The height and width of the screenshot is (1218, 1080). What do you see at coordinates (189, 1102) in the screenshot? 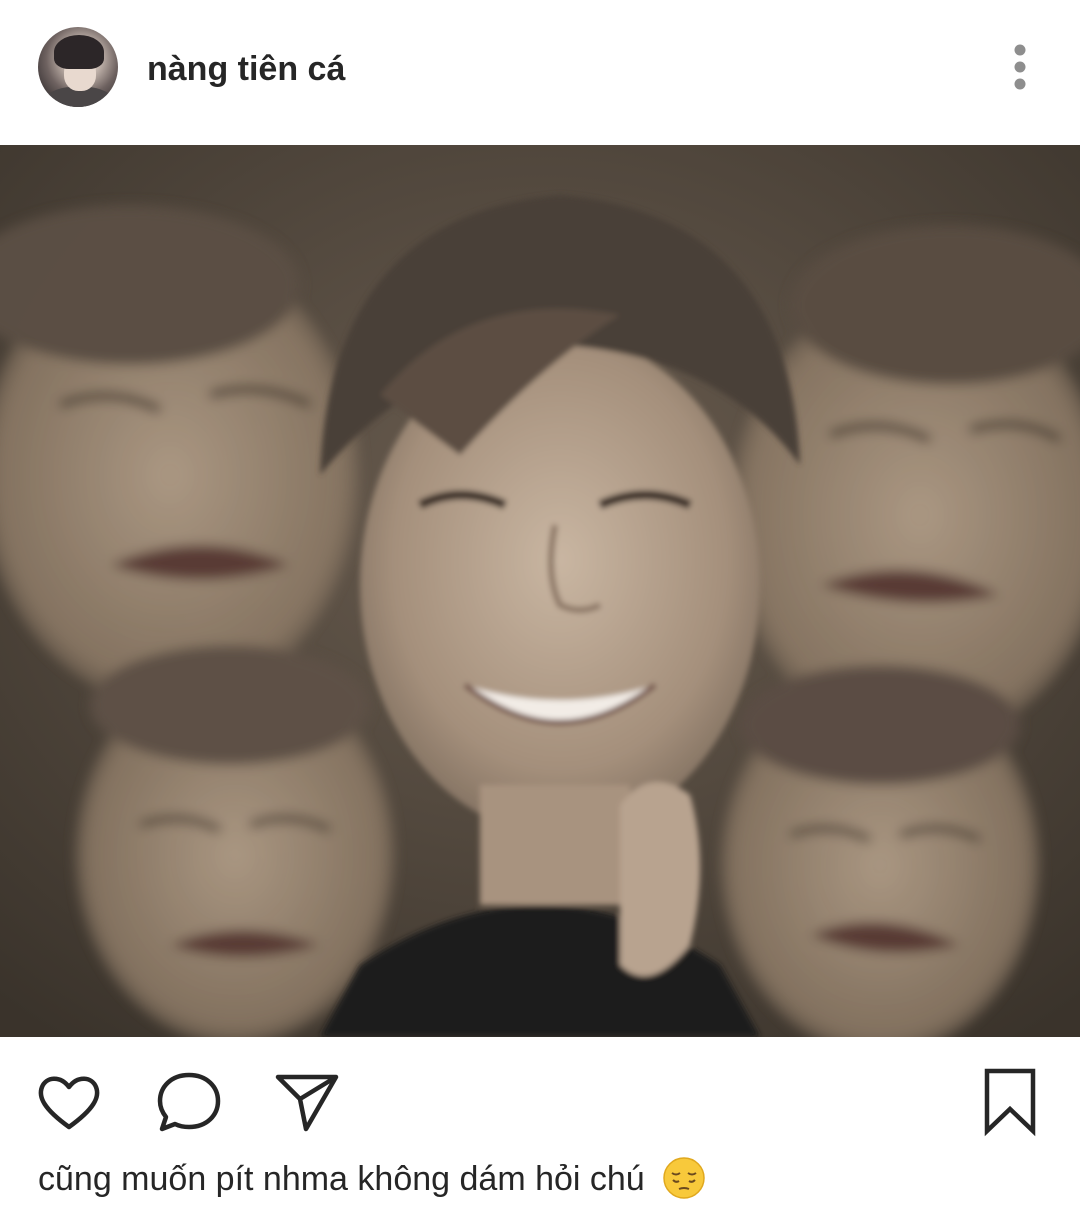
I see `comment-bubble-icon` at bounding box center [189, 1102].